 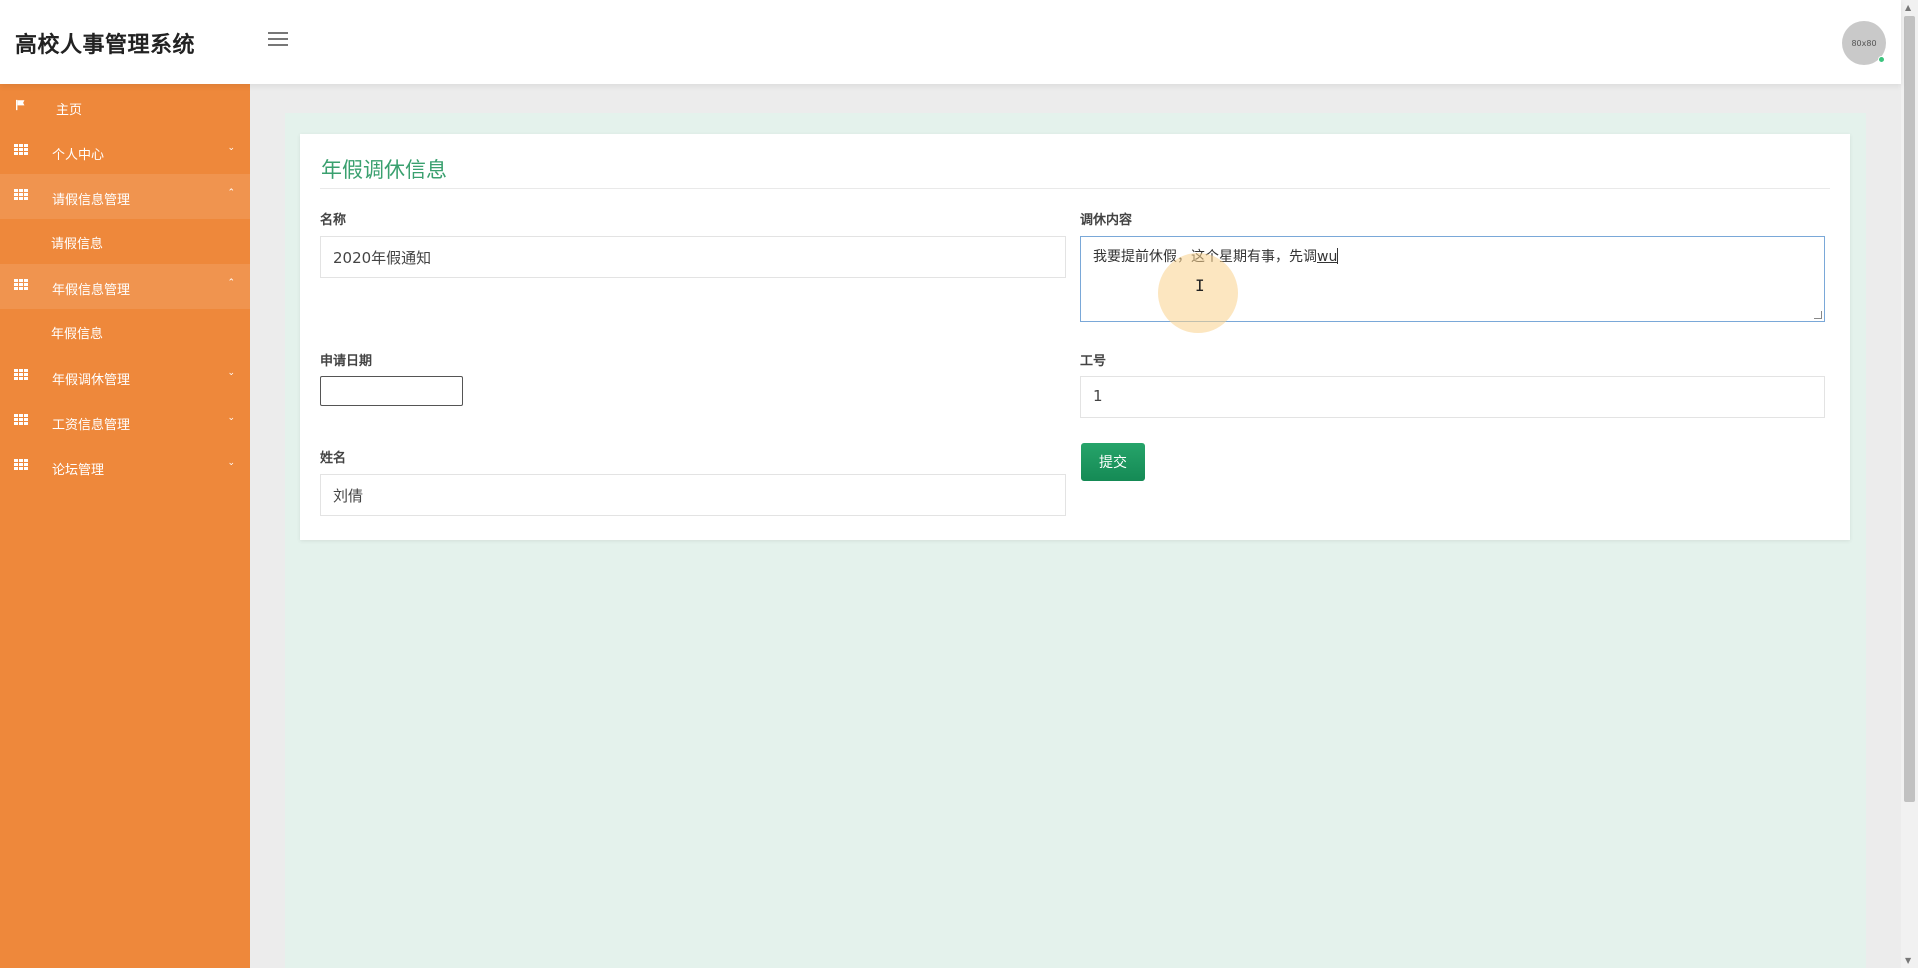 I want to click on text-cursor-icon: I, so click(x=1200, y=285).